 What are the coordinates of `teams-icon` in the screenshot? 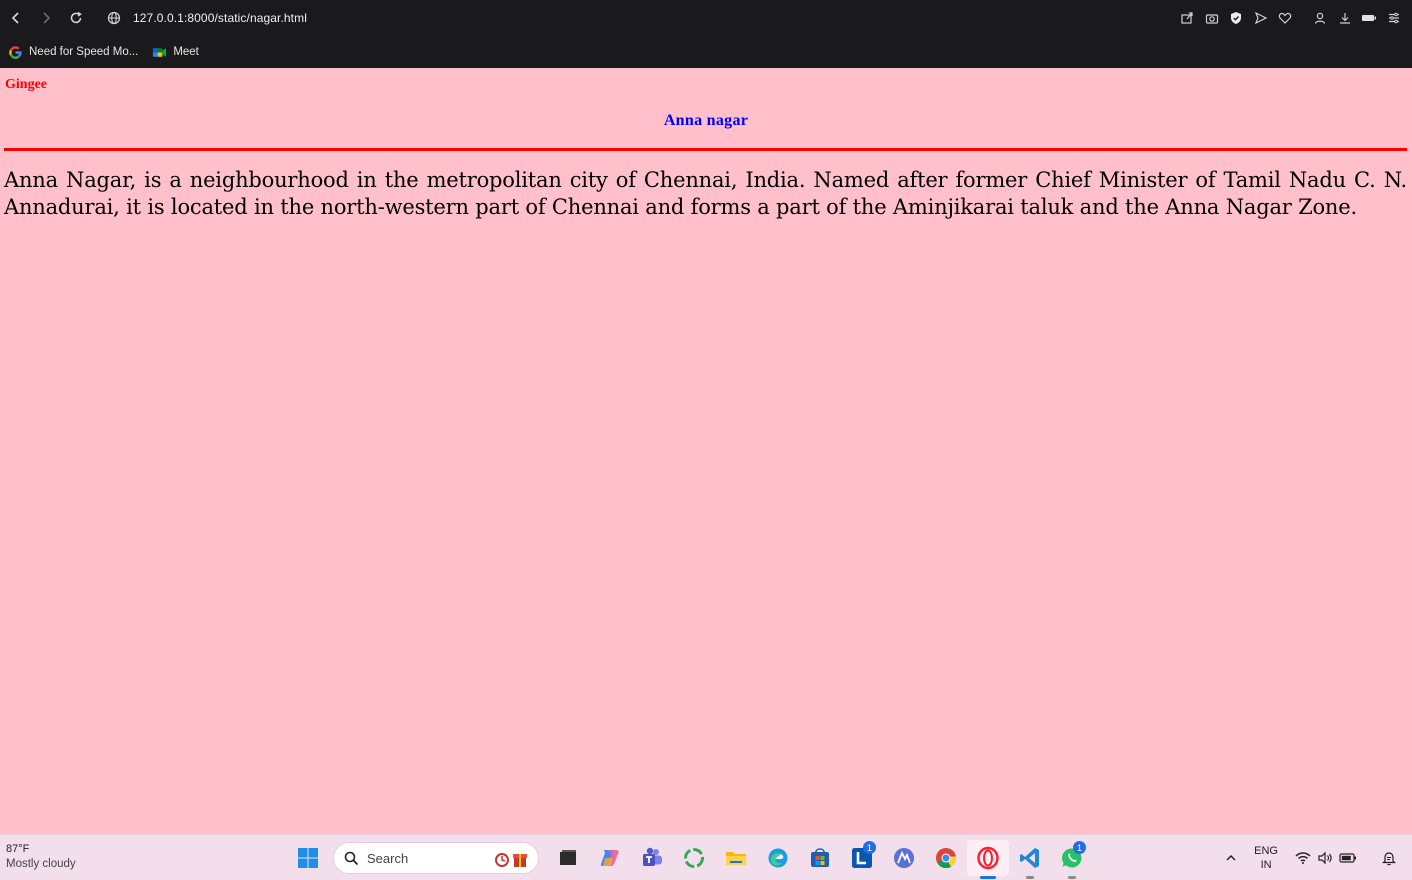 It's located at (652, 856).